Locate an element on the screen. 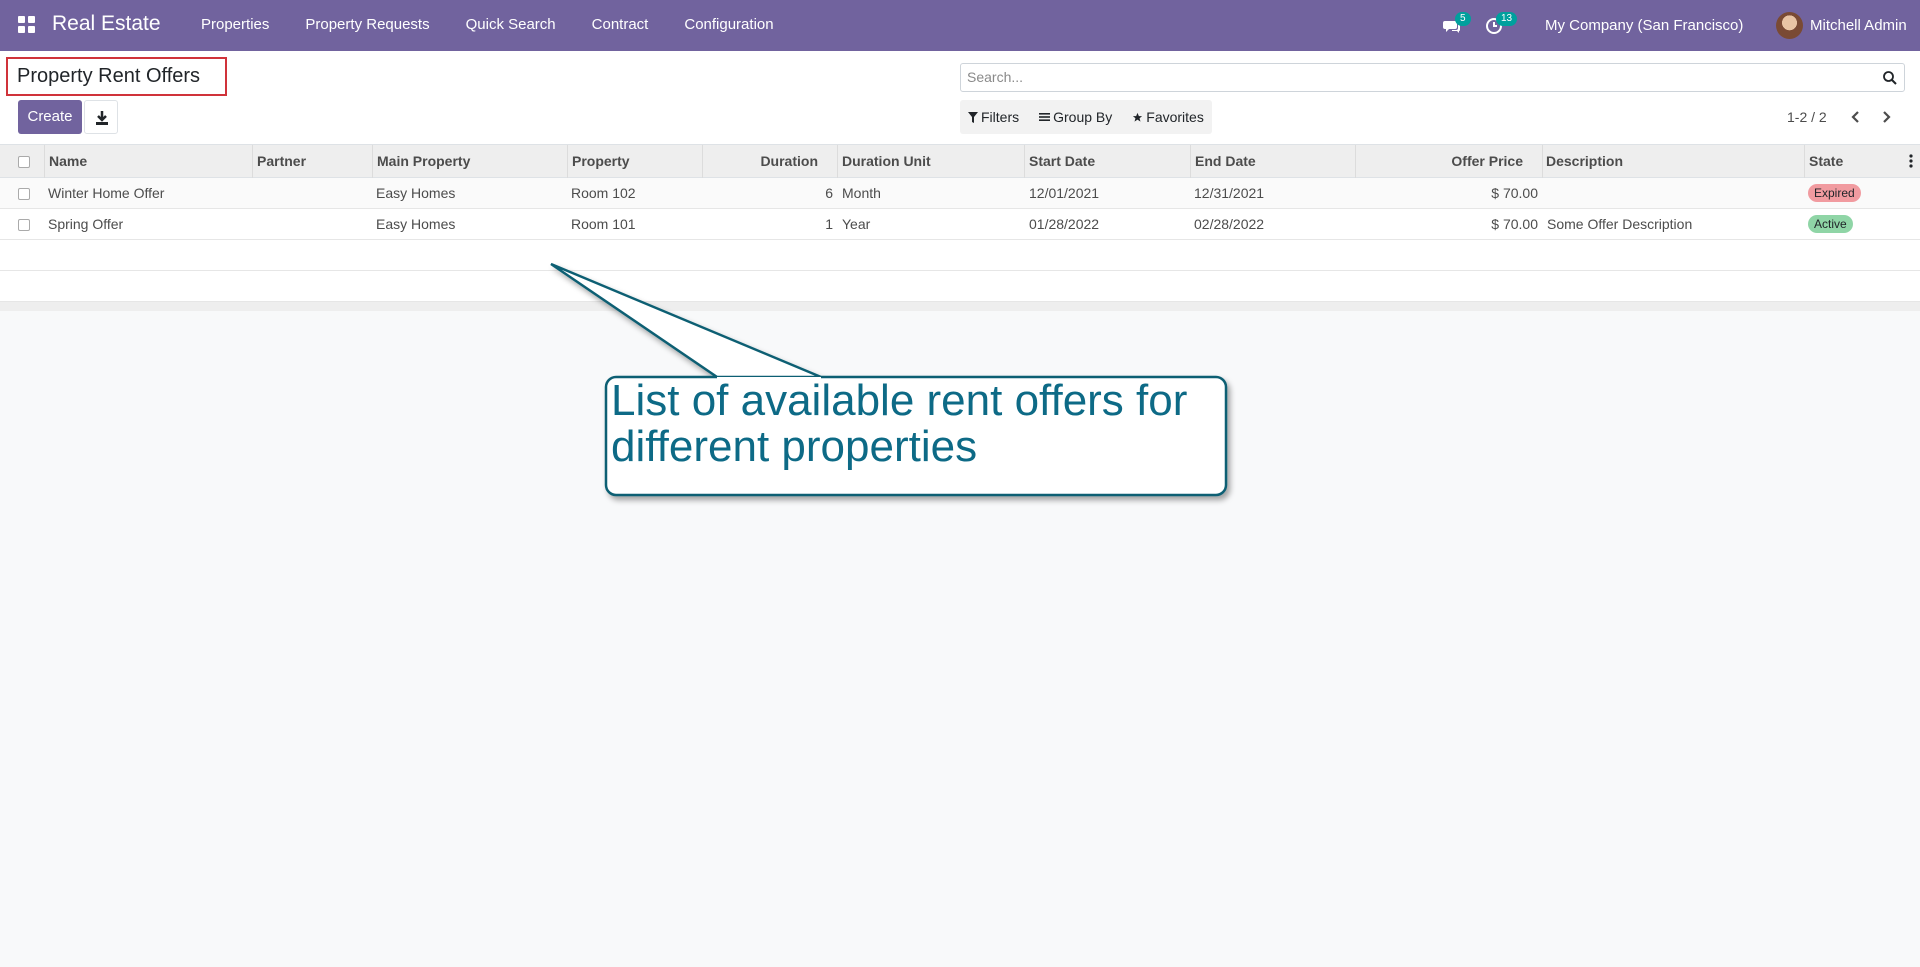 This screenshot has width=1920, height=967. select-all-checkbox is located at coordinates (24, 162).